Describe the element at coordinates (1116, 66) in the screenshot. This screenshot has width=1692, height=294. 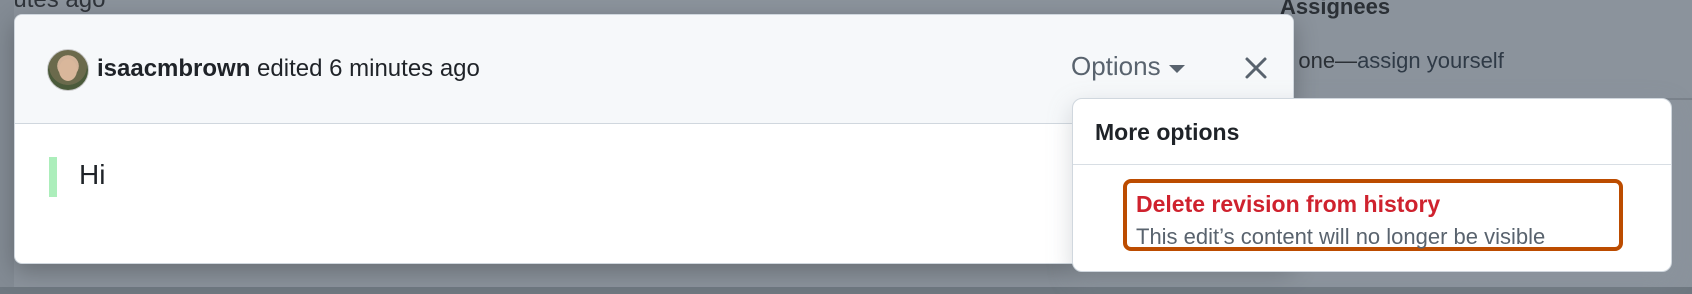
I see `options-label: Options` at that location.